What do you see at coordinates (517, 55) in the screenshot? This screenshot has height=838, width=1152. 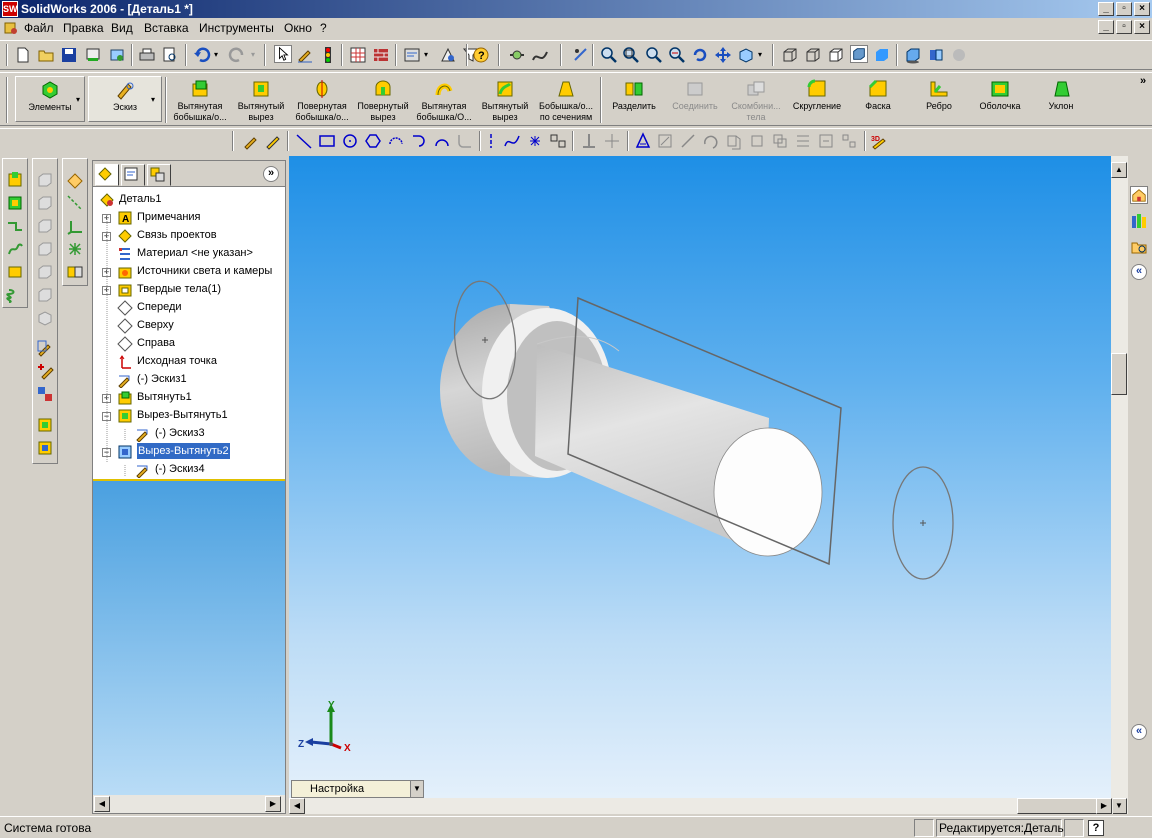 I see `reference-geometry-icon` at bounding box center [517, 55].